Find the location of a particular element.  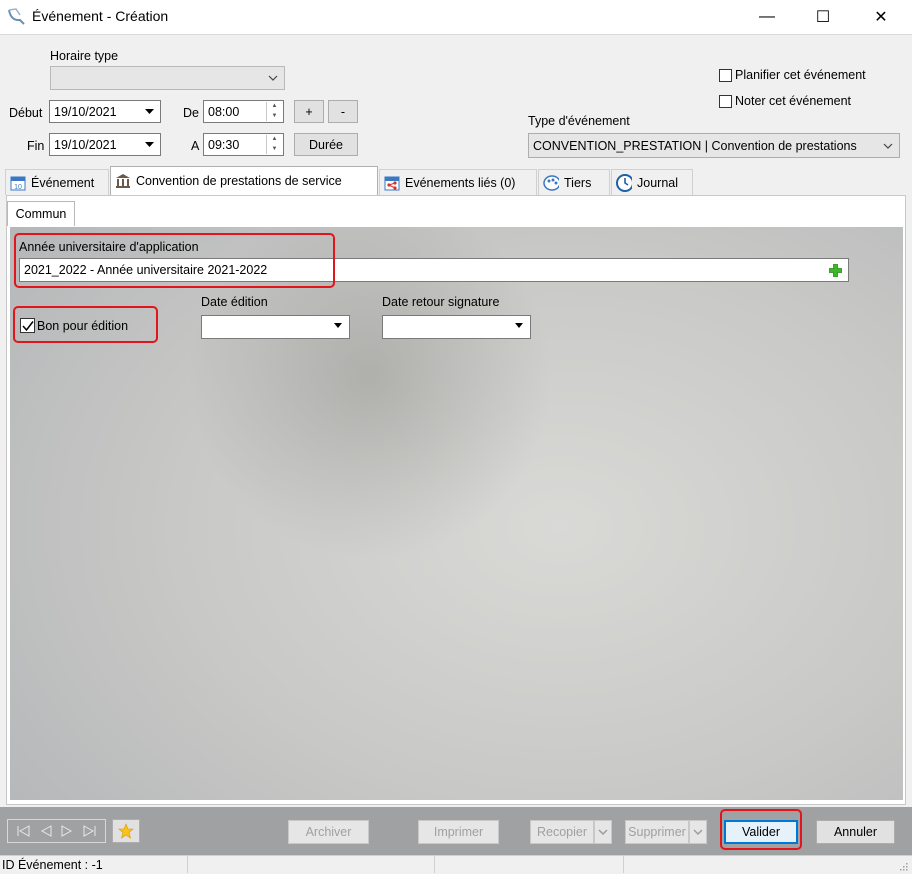

add-icon is located at coordinates (835, 270).